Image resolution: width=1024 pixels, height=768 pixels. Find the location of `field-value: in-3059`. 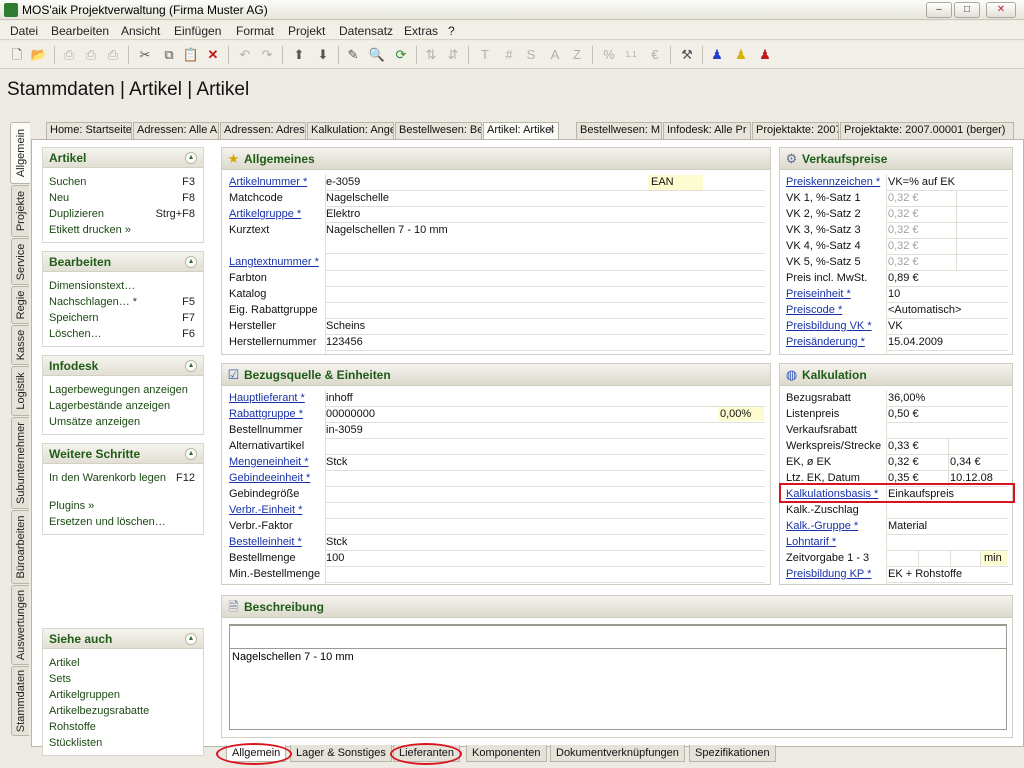

field-value: in-3059 is located at coordinates (344, 430).